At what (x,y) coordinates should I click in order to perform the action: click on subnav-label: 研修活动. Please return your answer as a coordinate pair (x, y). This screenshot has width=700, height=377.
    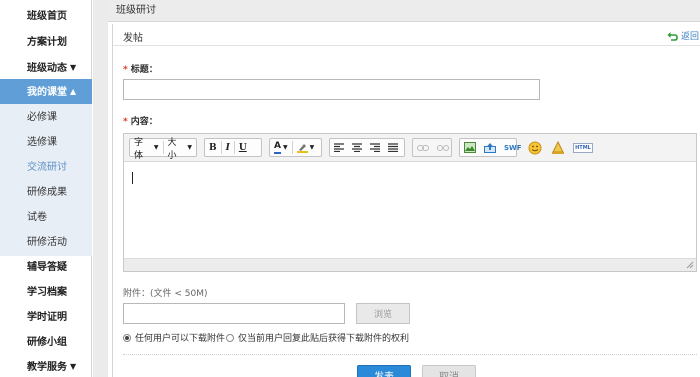
    Looking at the image, I should click on (47, 242).